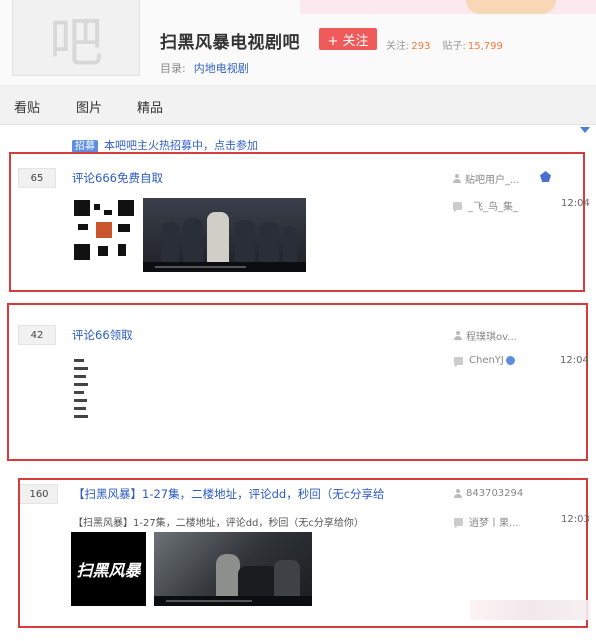 The width and height of the screenshot is (596, 641). I want to click on reply-count: 65, so click(37, 178).